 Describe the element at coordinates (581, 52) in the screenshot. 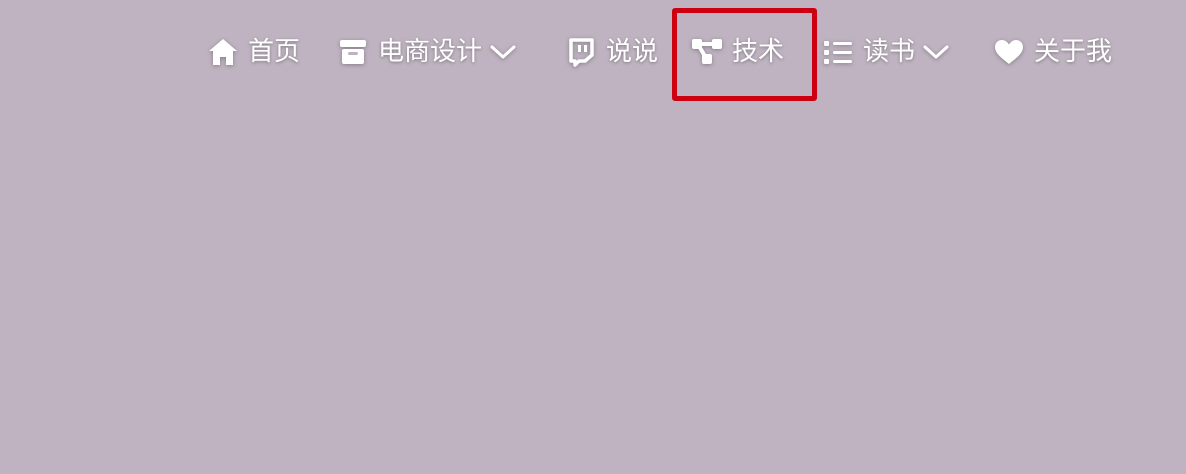

I see `chat-bubble-icon` at that location.